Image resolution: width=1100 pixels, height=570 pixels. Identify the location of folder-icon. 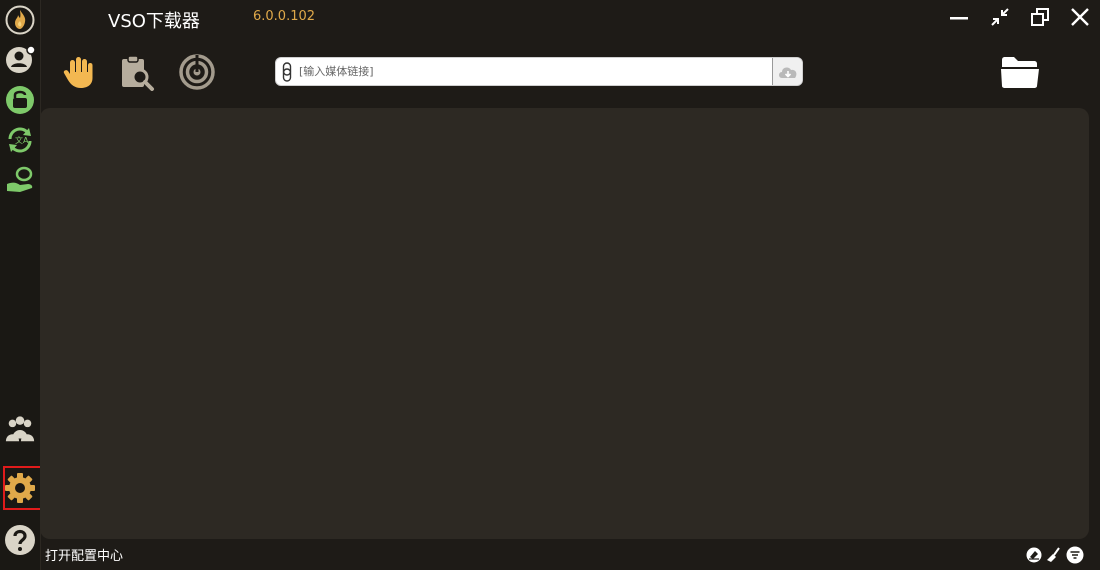
(1020, 72).